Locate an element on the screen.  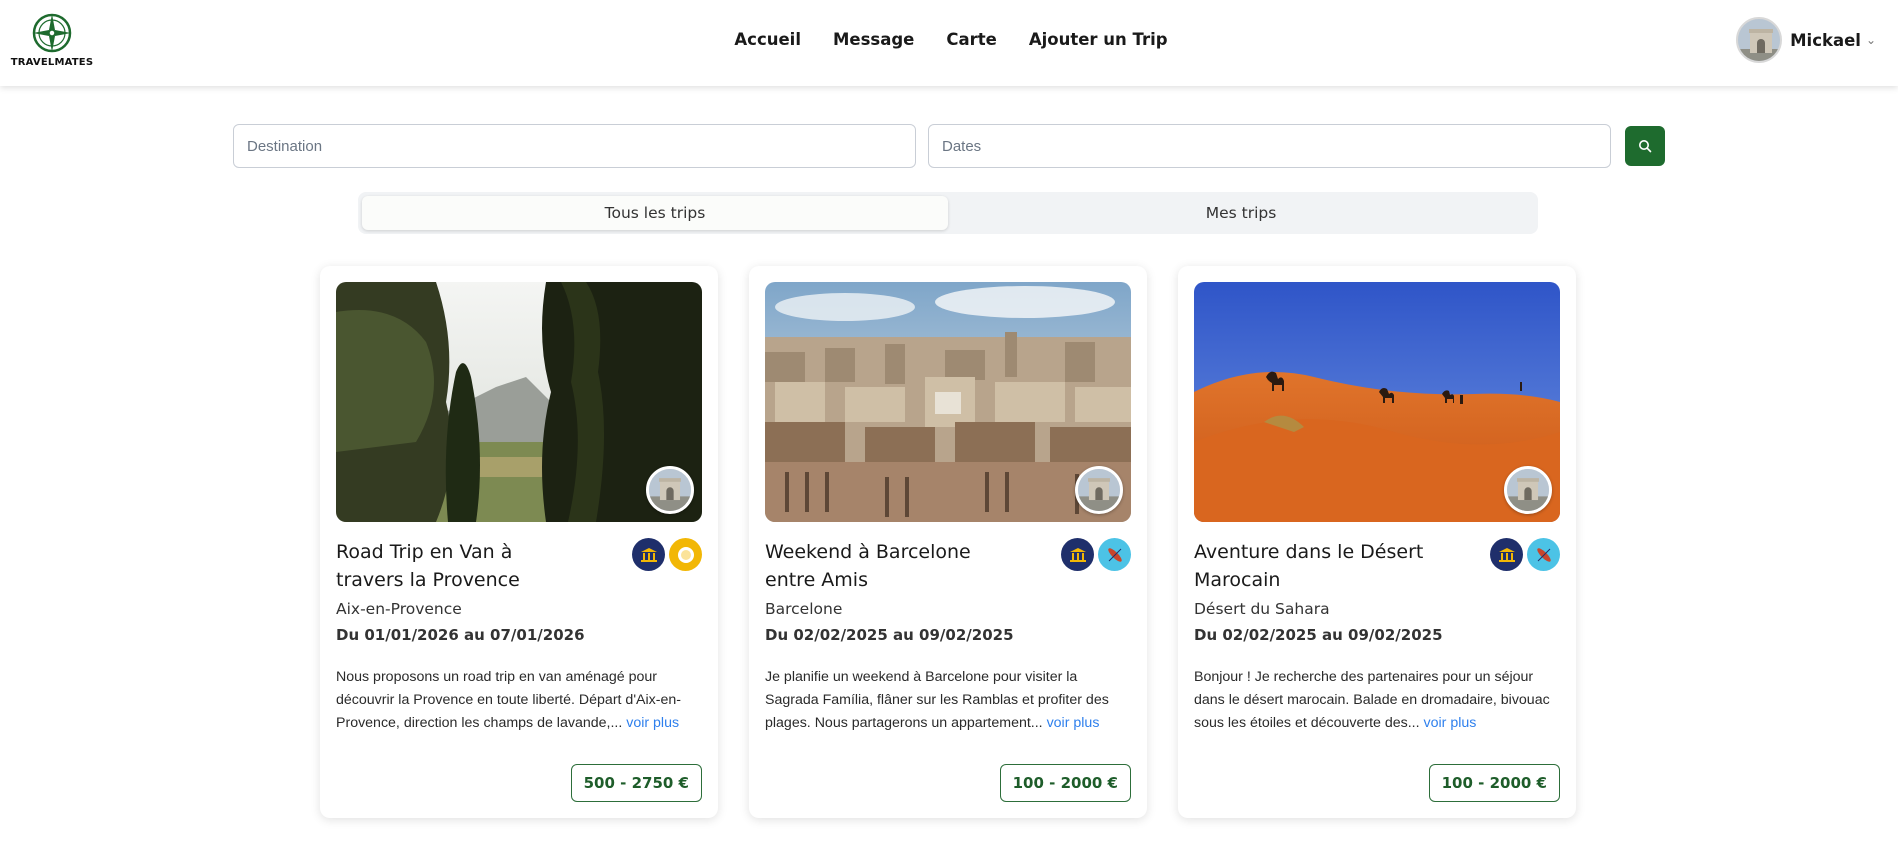
user-menu: Mickael ⌄ is located at coordinates (1806, 40).